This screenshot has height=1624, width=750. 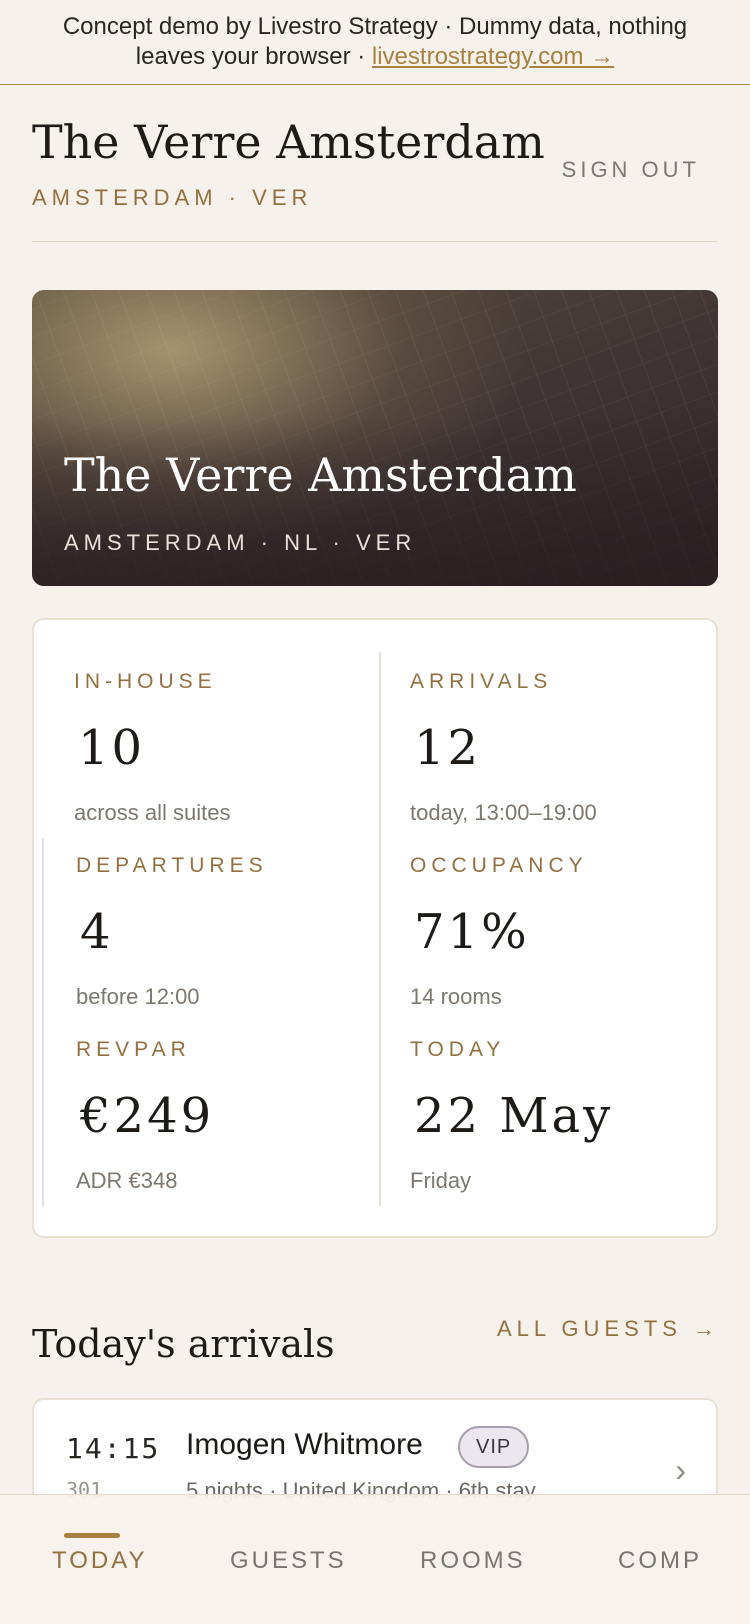 What do you see at coordinates (112, 748) in the screenshot?
I see `stat-value: 10` at bounding box center [112, 748].